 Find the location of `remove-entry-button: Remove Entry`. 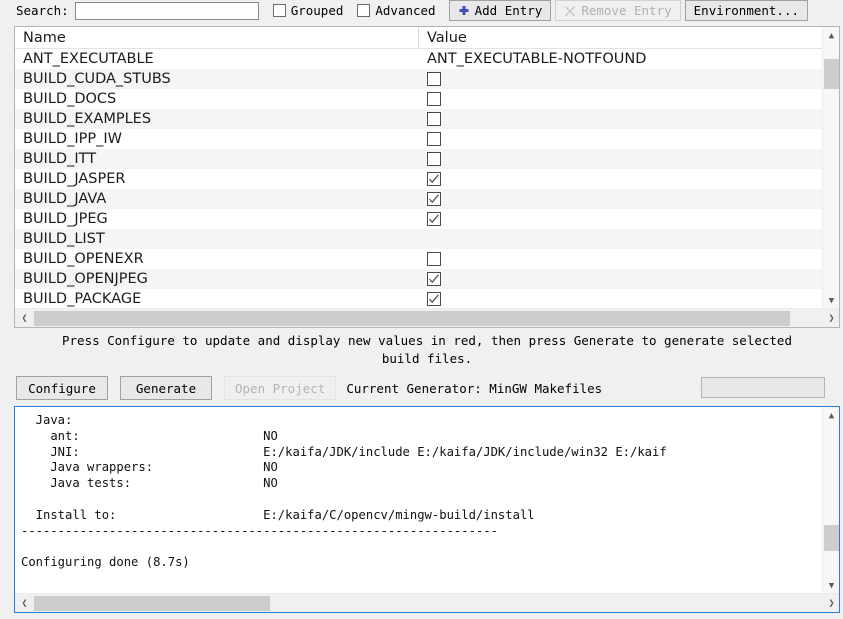

remove-entry-button: Remove Entry is located at coordinates (618, 10).